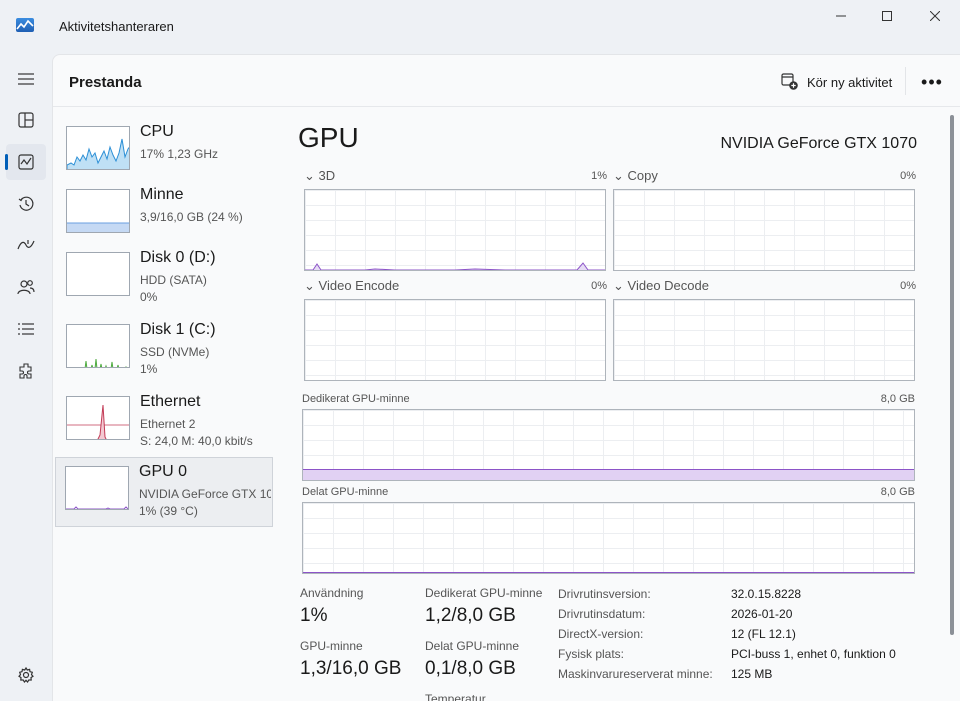 This screenshot has height=701, width=960. I want to click on engine-3d-graph, so click(455, 230).